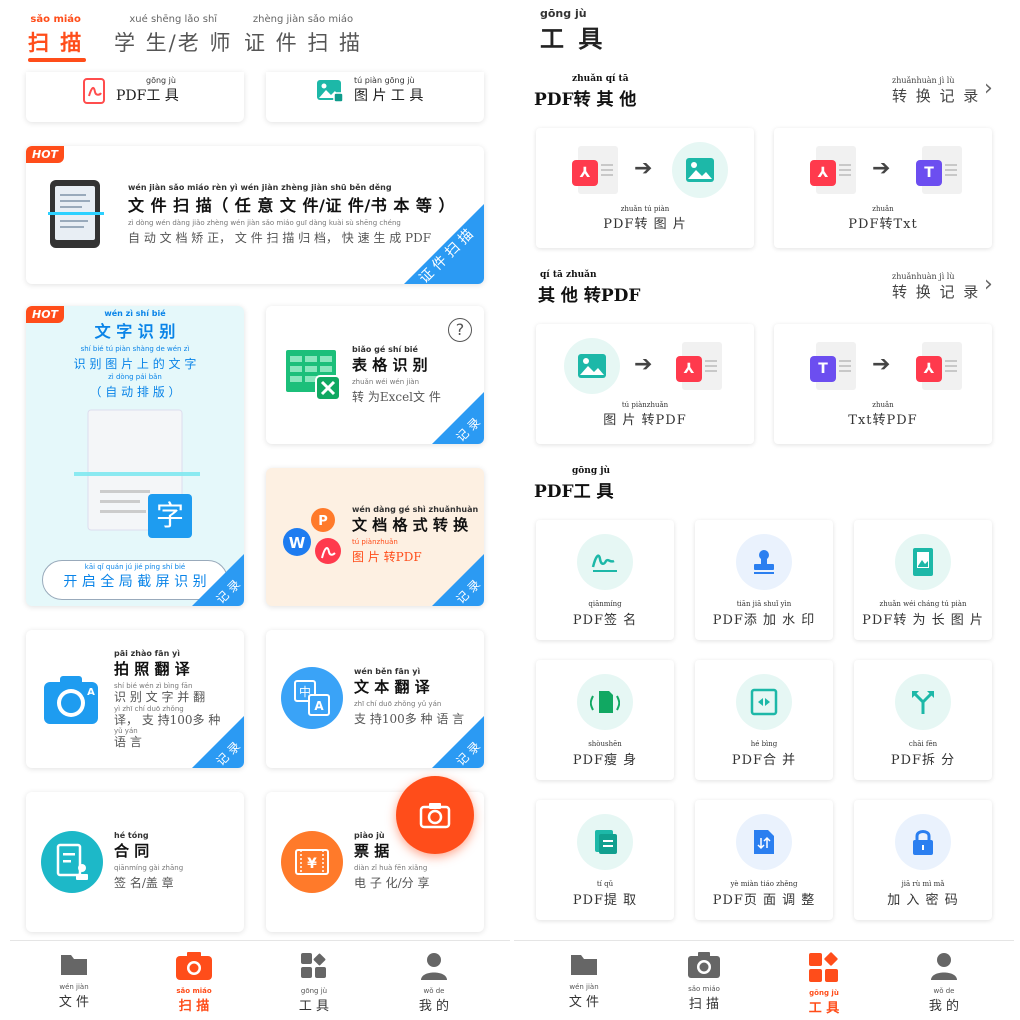 This screenshot has width=1020, height=1020. I want to click on image-tools-card: tú piàn gōng jù 图 片 工 具, so click(375, 97).